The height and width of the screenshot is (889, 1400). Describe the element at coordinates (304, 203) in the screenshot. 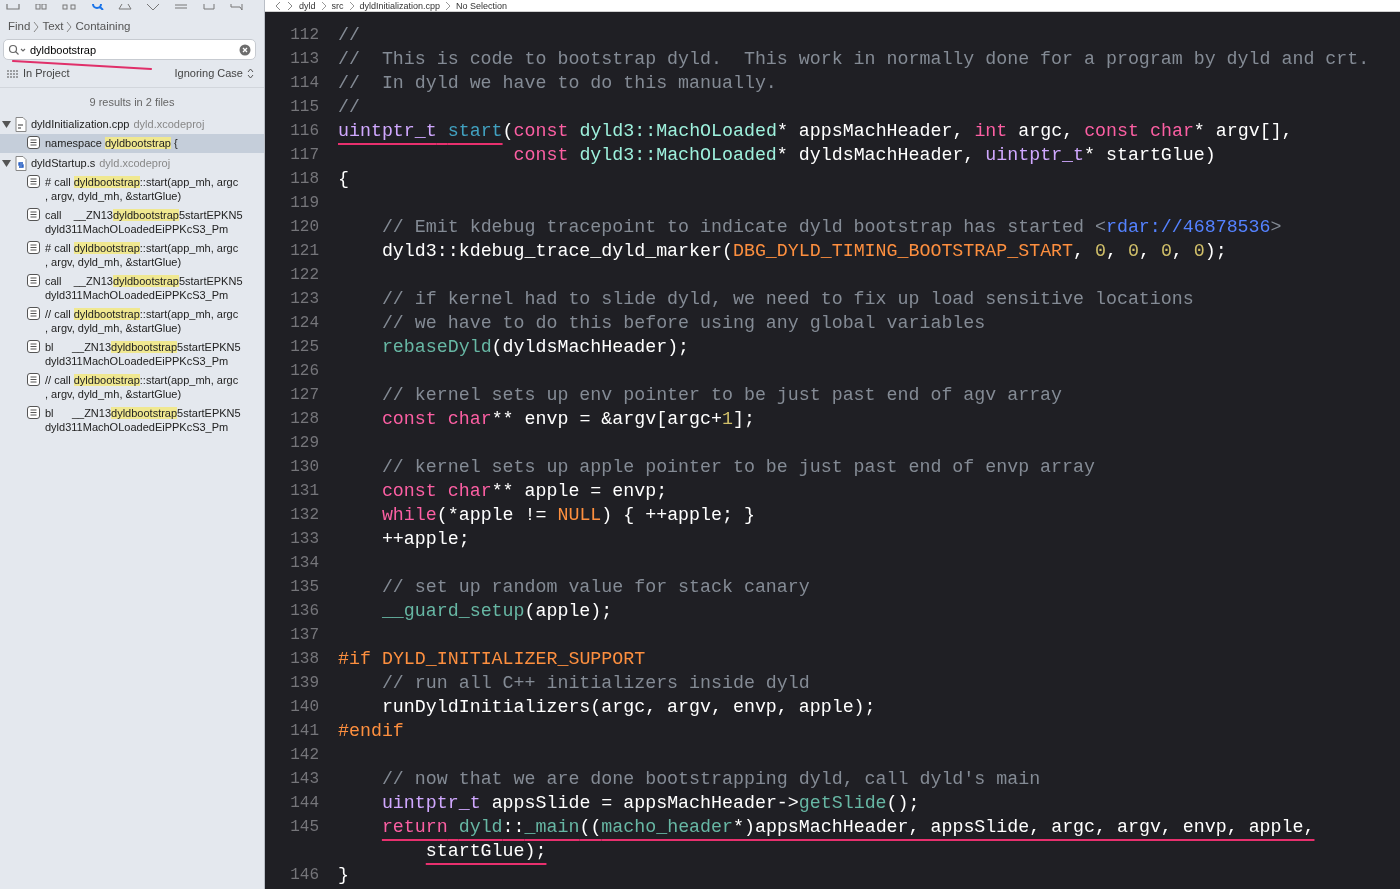

I see `line-number: 119` at that location.